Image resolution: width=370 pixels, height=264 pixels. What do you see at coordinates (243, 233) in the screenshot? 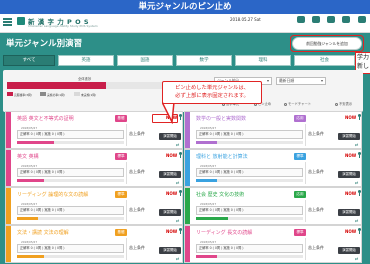
I see `unit-title: リーディング 長文の読解` at bounding box center [243, 233].